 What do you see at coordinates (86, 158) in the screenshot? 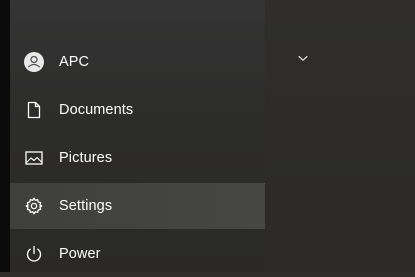
I see `pictures-label: Pictures` at bounding box center [86, 158].